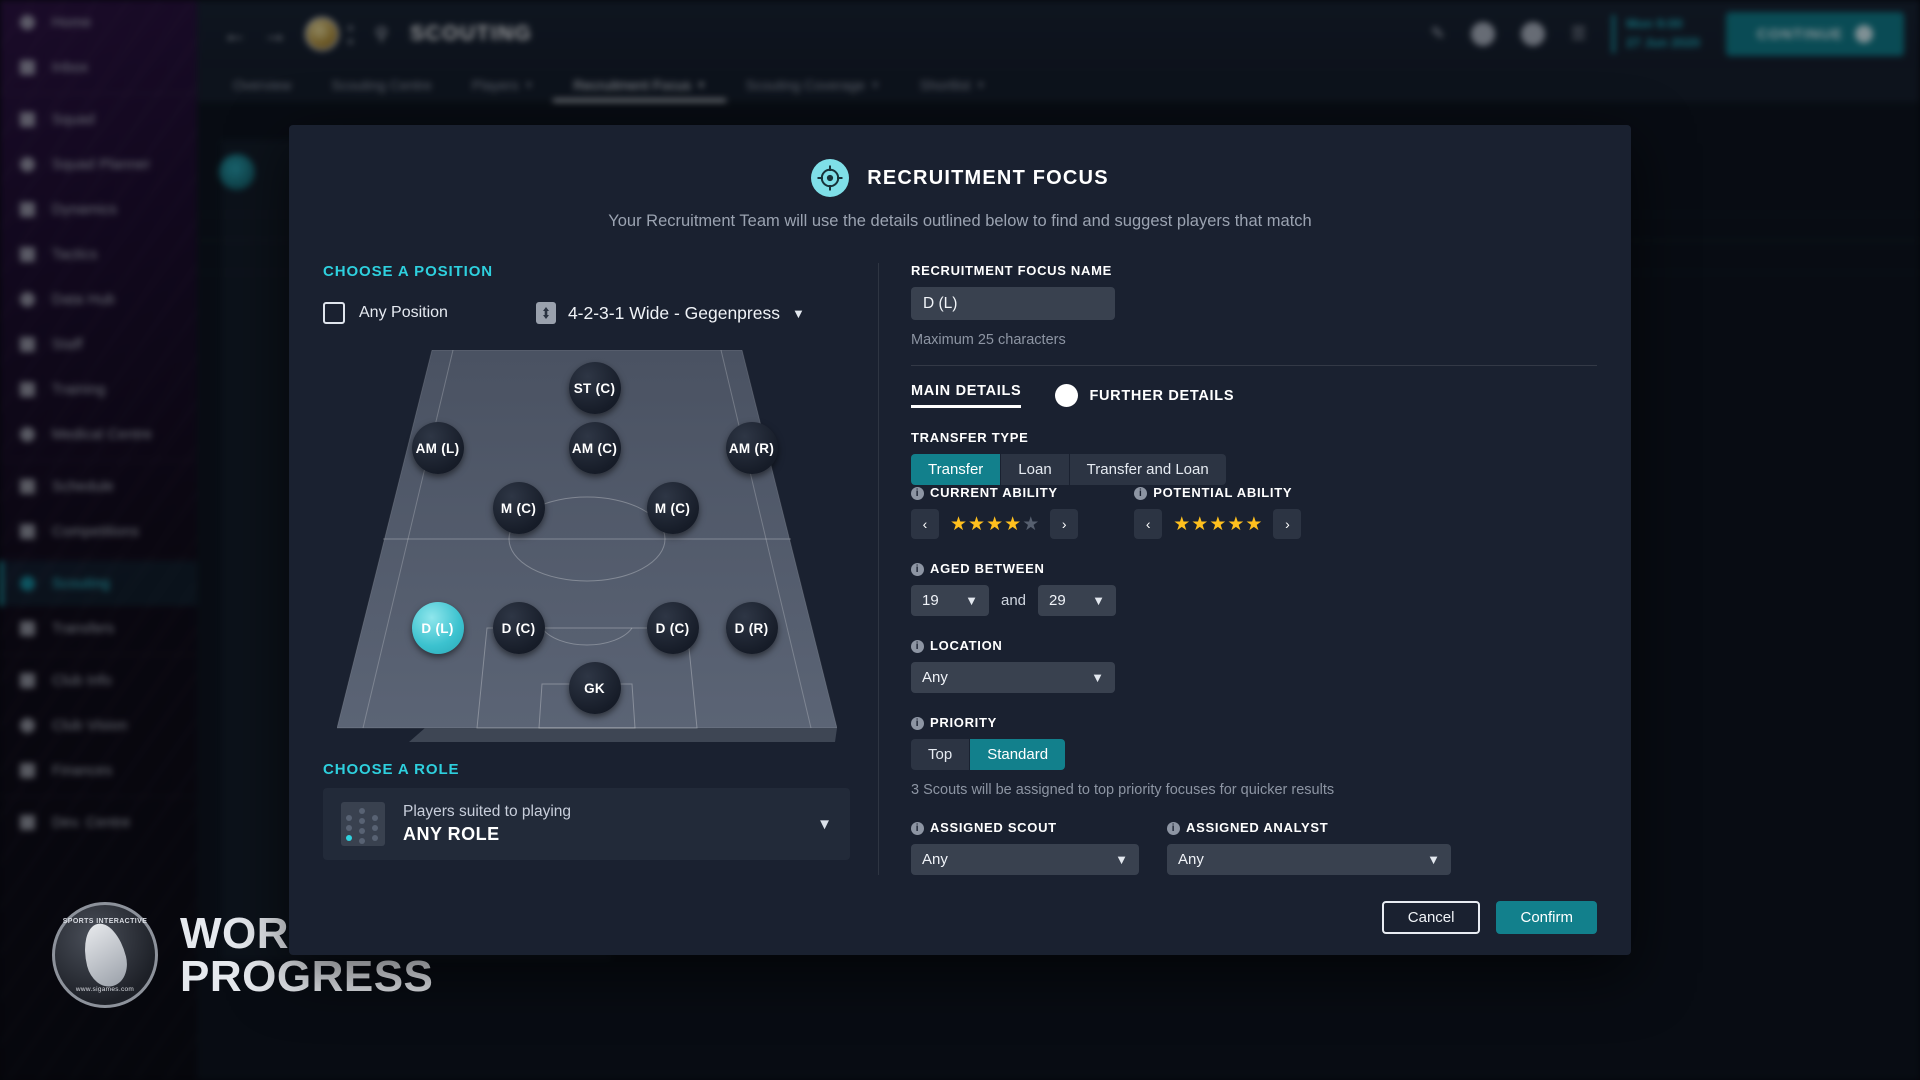  Describe the element at coordinates (1161, 396) in the screenshot. I see `tab-further-details: FURTHER DETAILS` at that location.